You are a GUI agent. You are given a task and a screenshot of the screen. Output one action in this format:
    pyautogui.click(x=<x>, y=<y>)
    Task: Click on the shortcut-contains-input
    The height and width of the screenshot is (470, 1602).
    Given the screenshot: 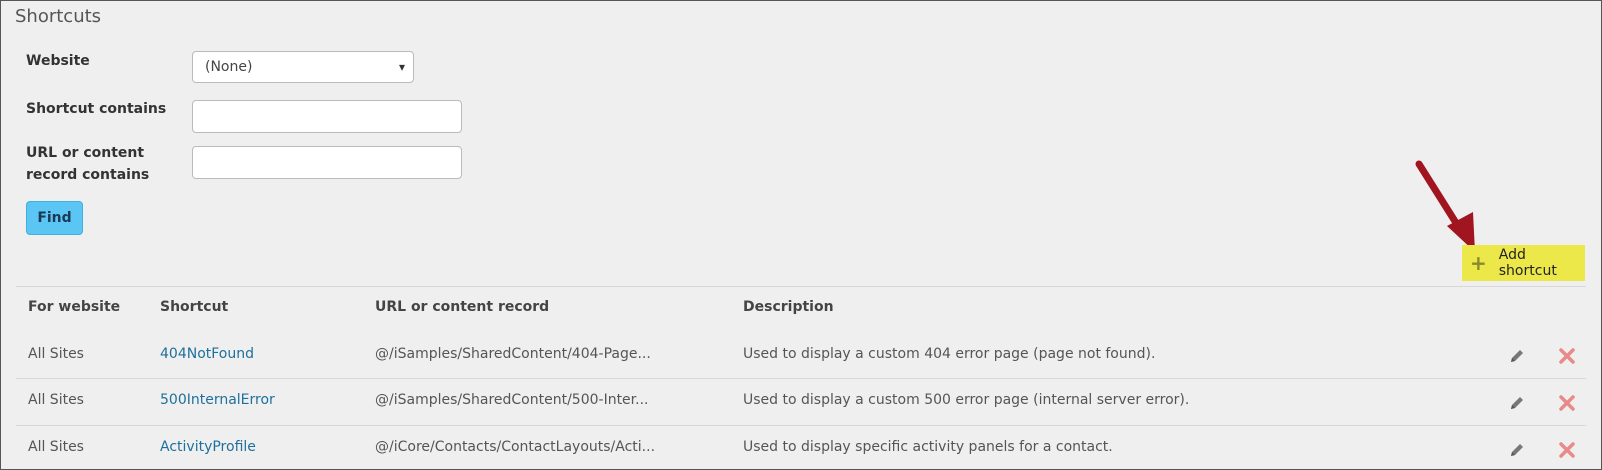 What is the action you would take?
    pyautogui.click(x=327, y=116)
    